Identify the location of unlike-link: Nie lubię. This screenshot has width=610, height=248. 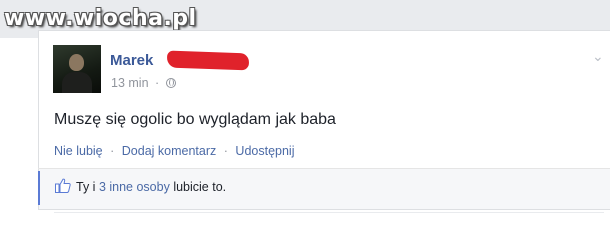
(78, 151).